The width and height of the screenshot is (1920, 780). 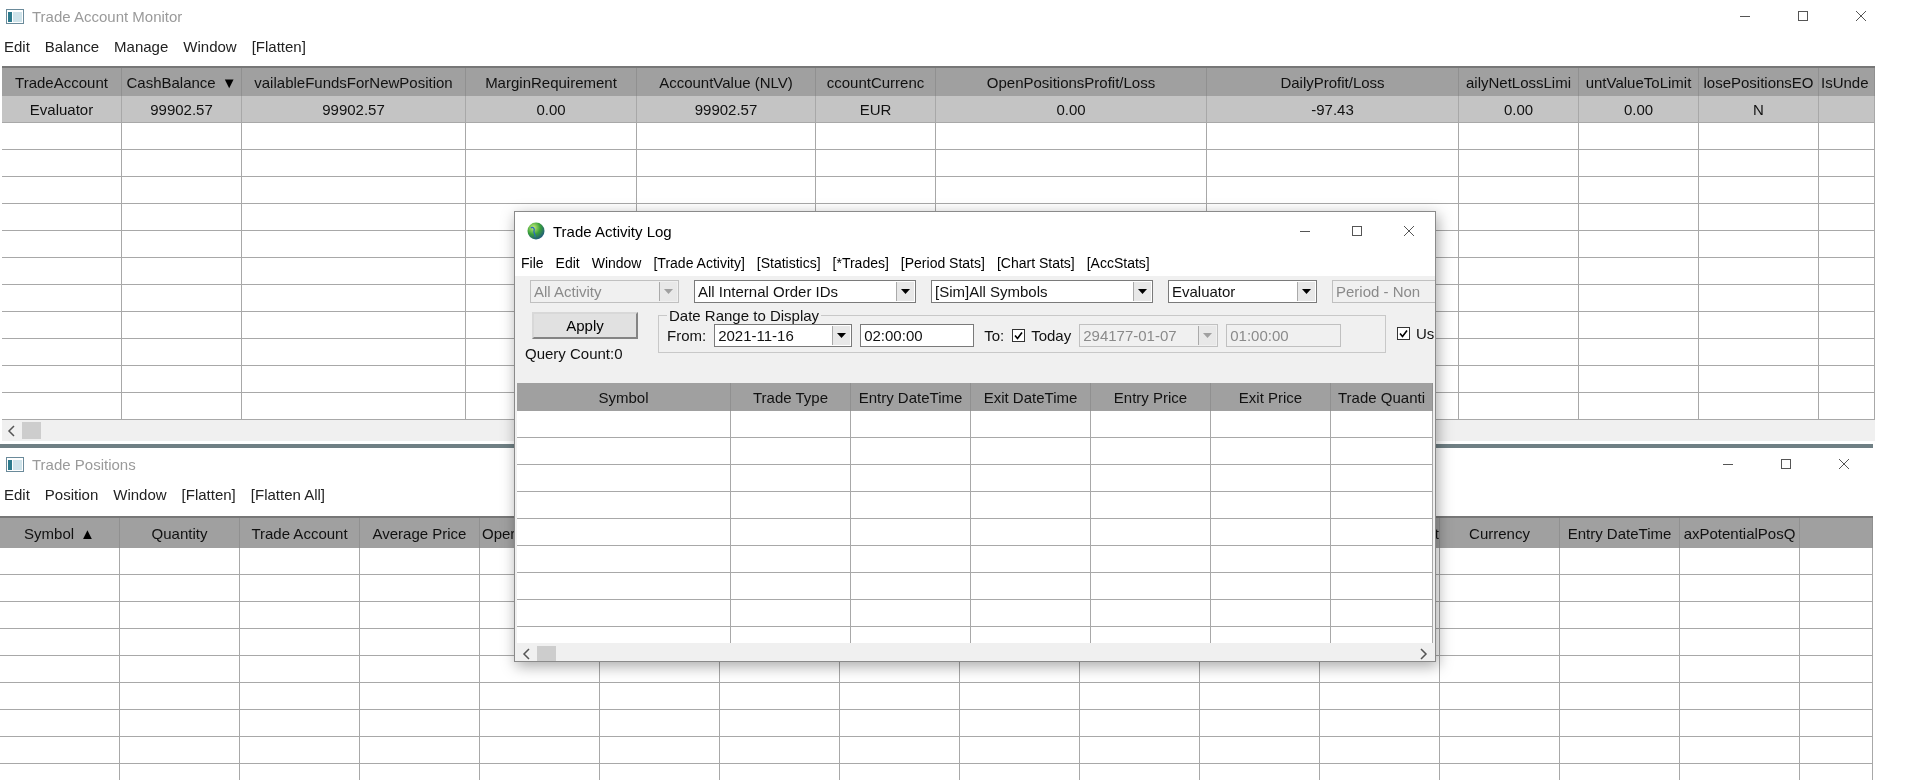 What do you see at coordinates (687, 335) in the screenshot?
I see `field-label: From:` at bounding box center [687, 335].